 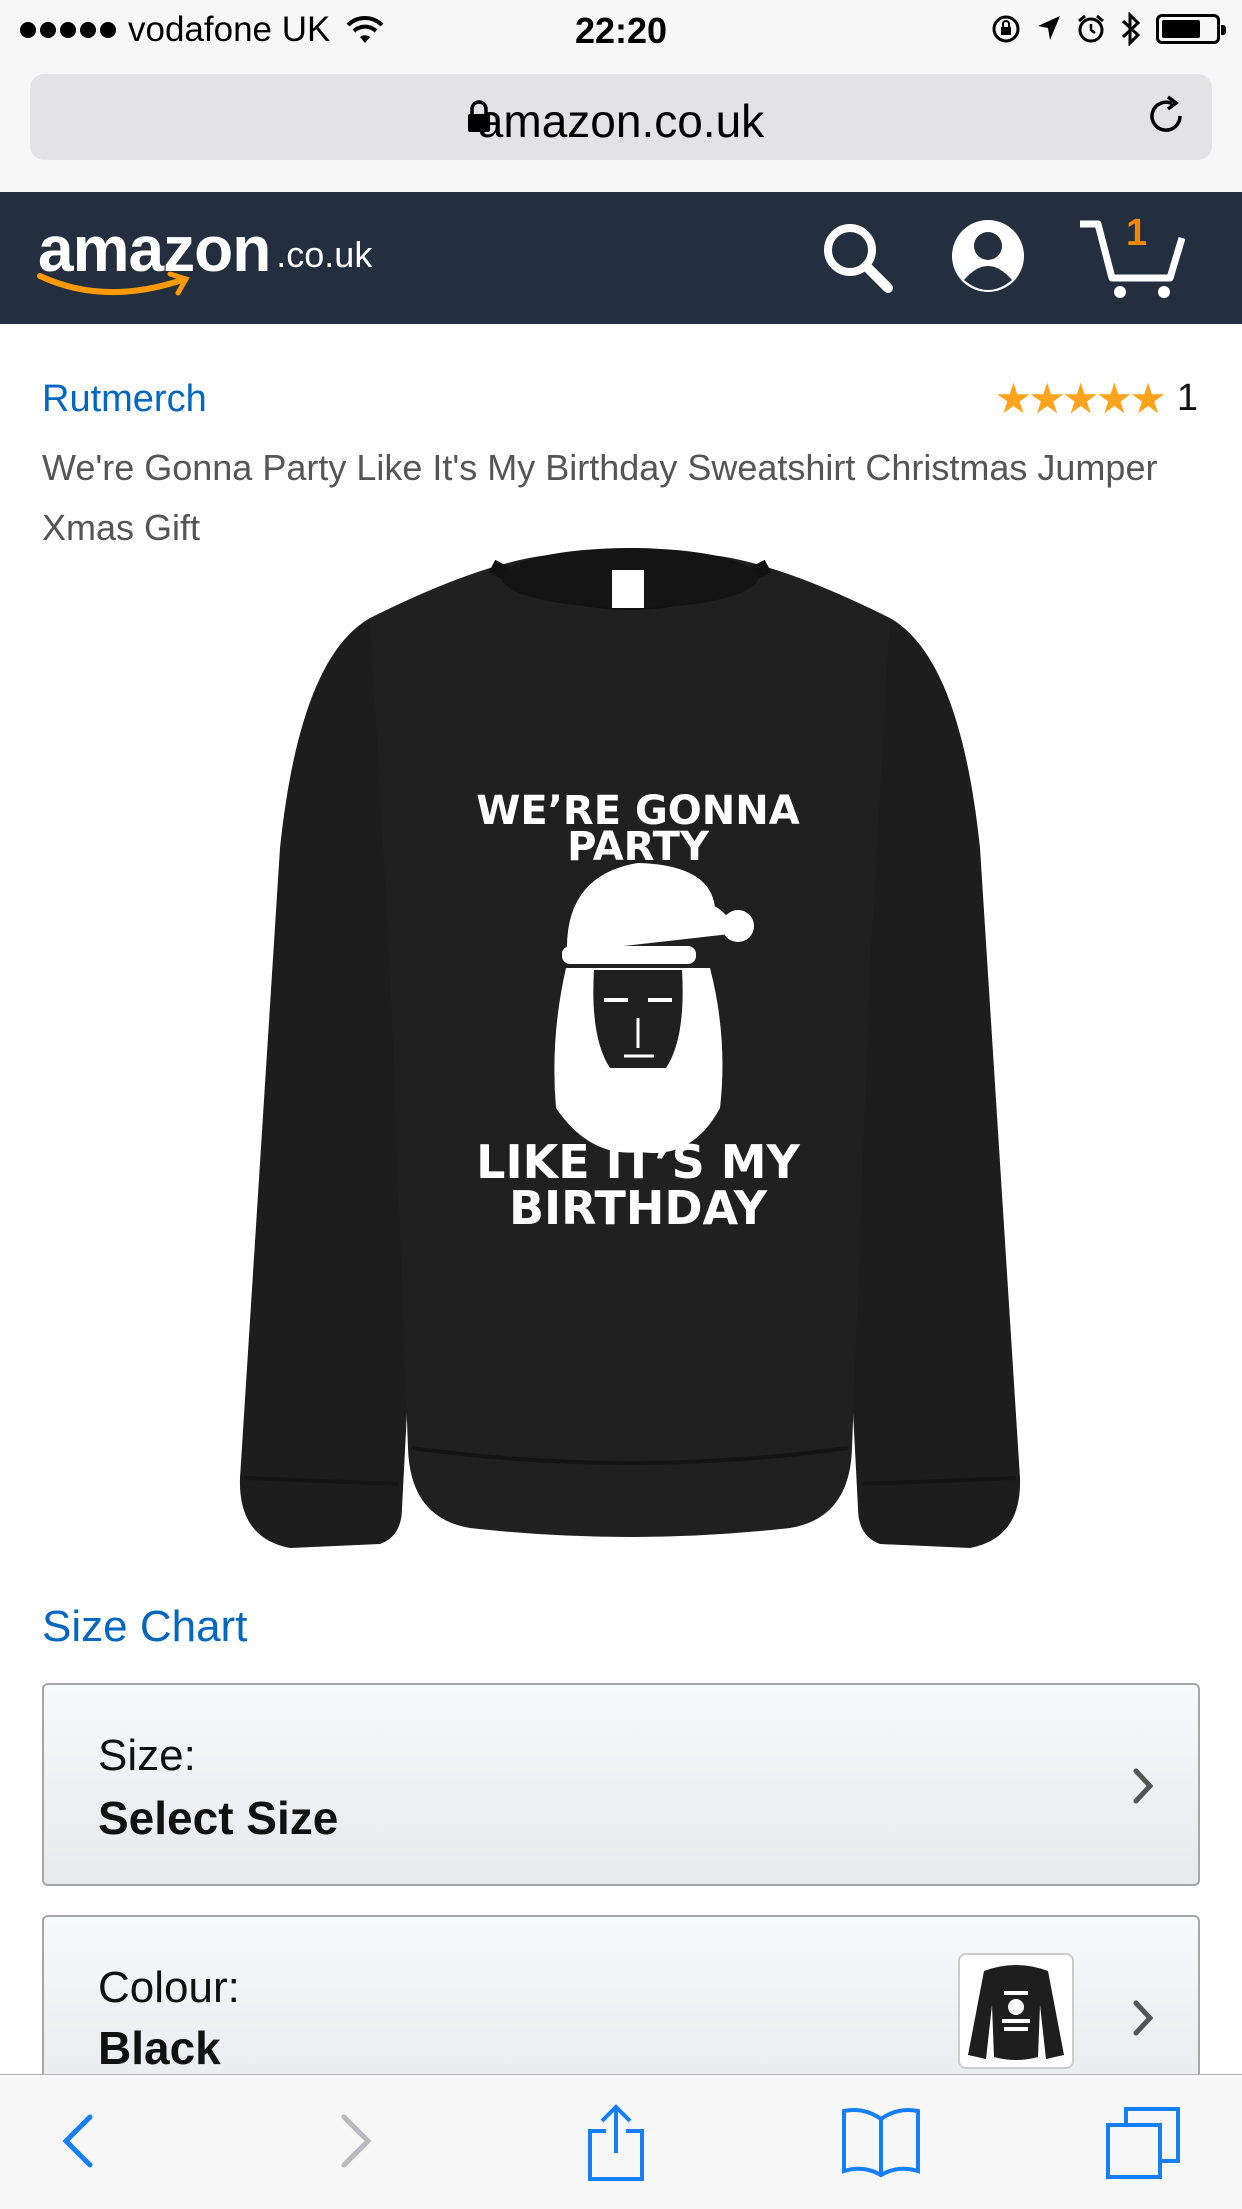 What do you see at coordinates (1108, 29) in the screenshot?
I see `status-right` at bounding box center [1108, 29].